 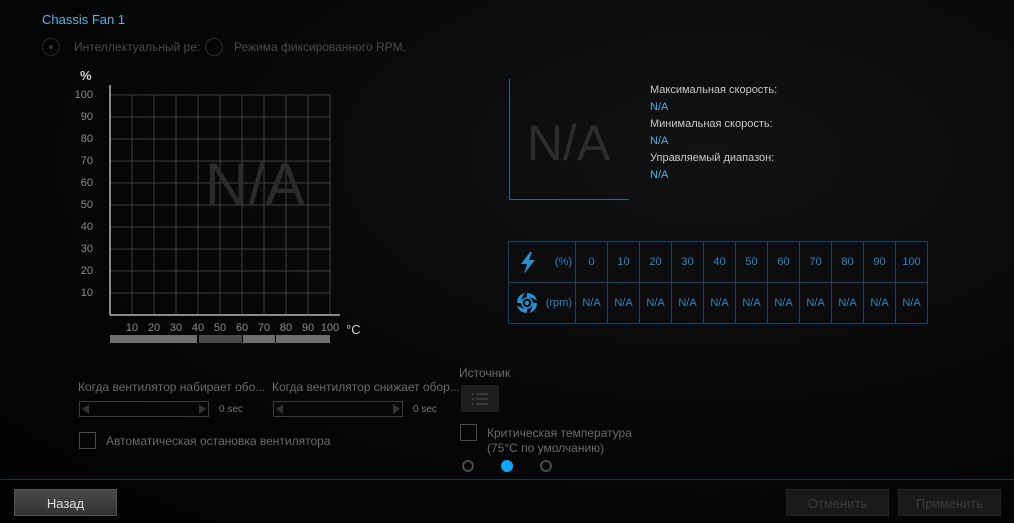 What do you see at coordinates (879, 262) in the screenshot?
I see `percent-cell: 90` at bounding box center [879, 262].